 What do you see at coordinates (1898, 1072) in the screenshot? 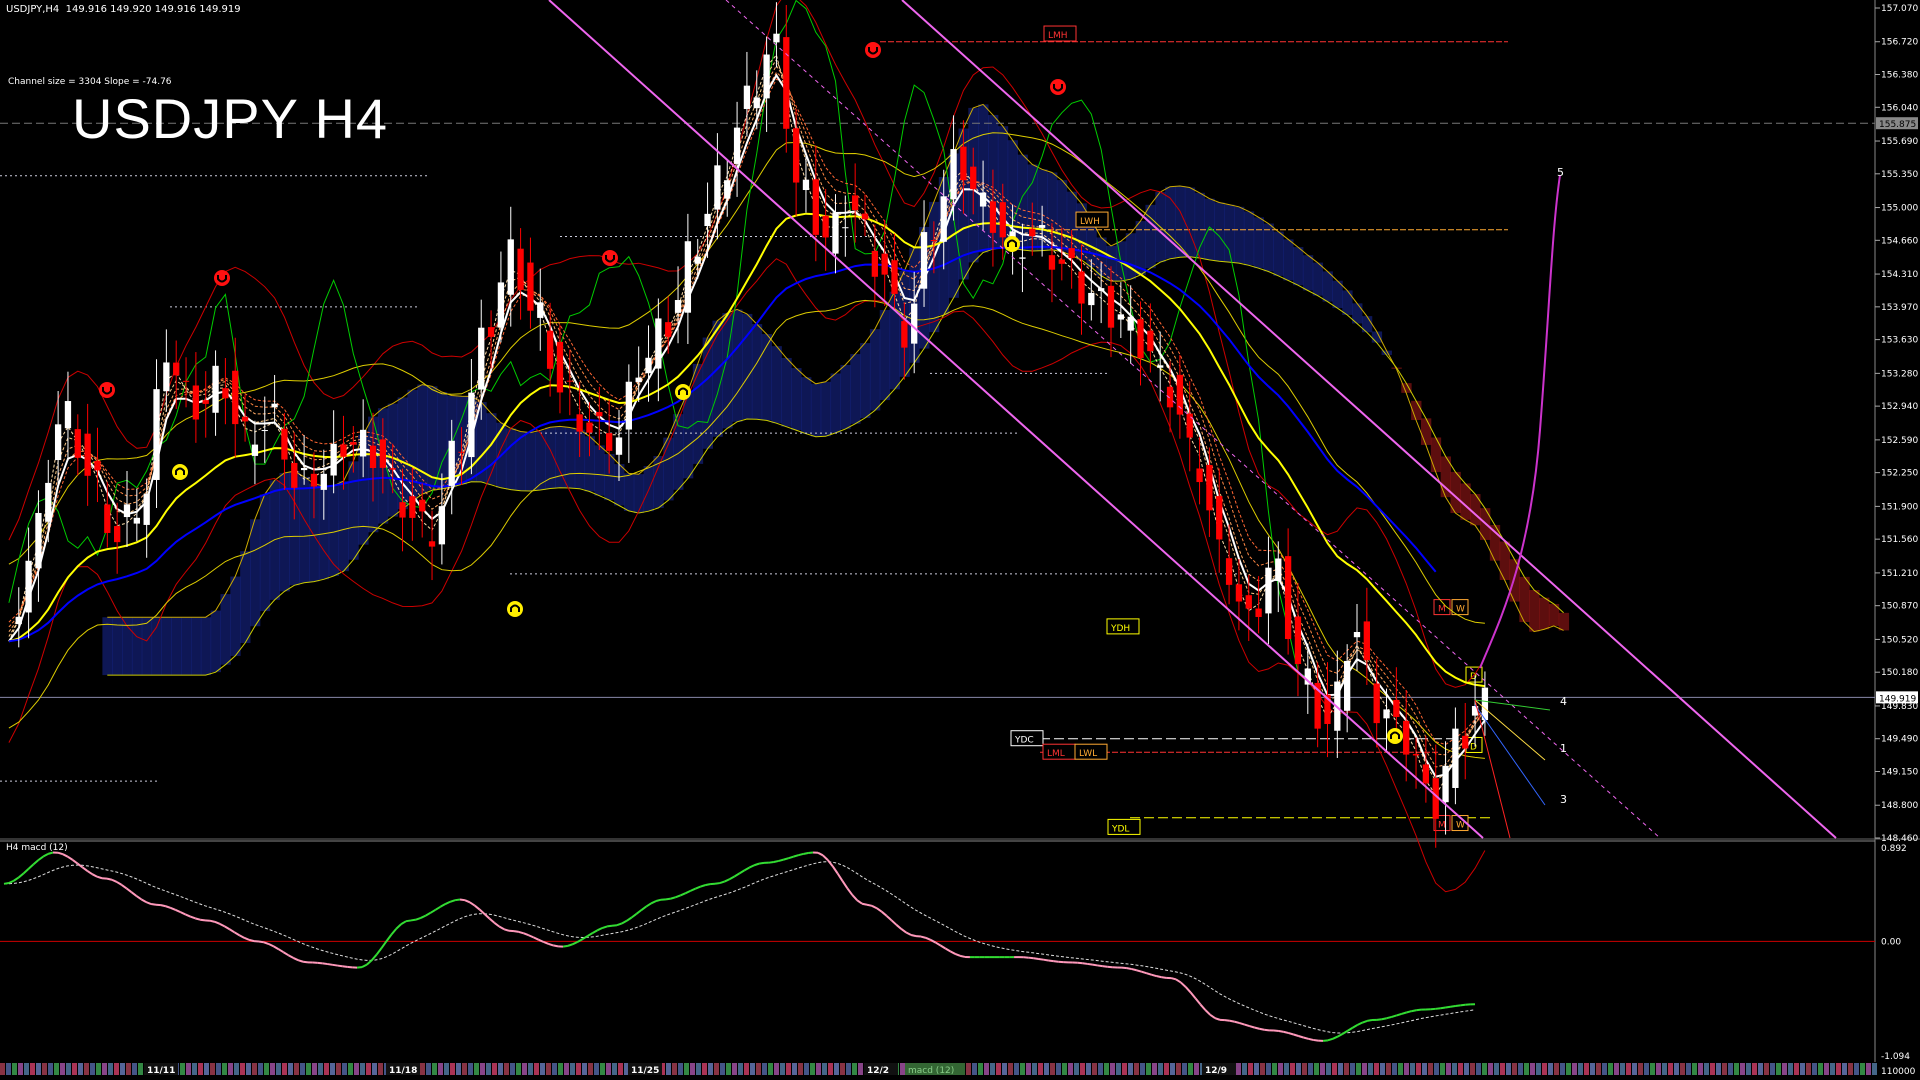
I see `volume-label: 110000` at bounding box center [1898, 1072].